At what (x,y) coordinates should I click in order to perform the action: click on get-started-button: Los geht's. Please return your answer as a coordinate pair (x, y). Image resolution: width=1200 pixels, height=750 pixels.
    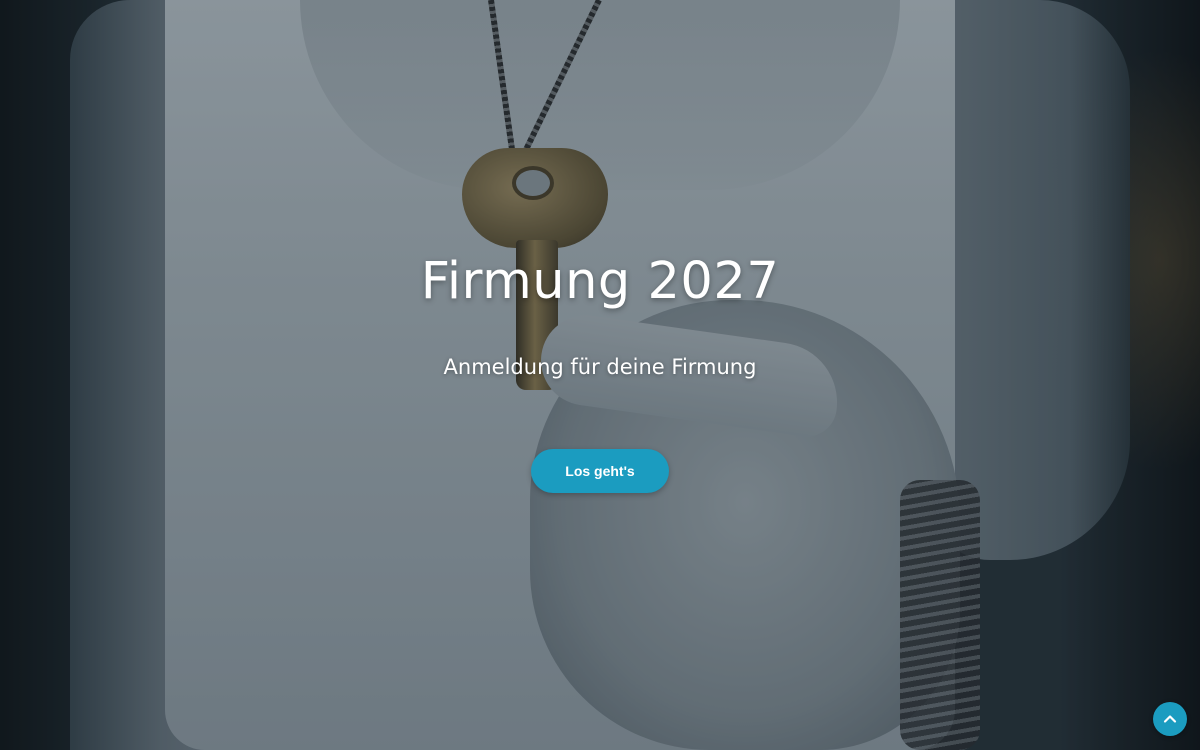
    Looking at the image, I should click on (600, 471).